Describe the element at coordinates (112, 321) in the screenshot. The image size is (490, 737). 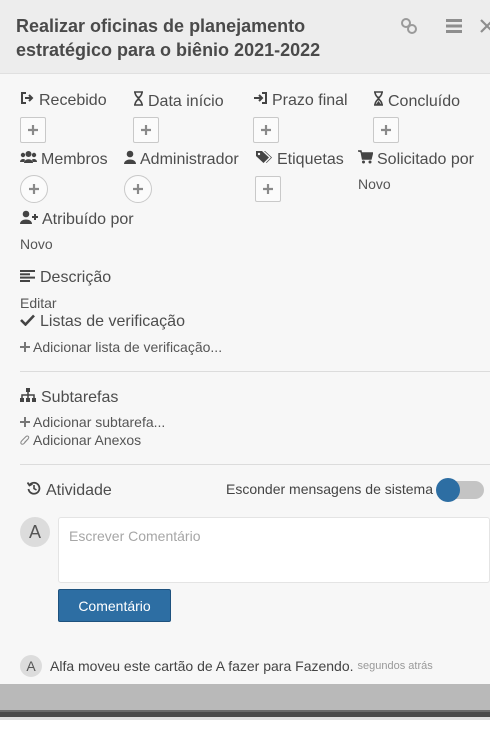
I see `checklists-label: Listas de verificação` at that location.